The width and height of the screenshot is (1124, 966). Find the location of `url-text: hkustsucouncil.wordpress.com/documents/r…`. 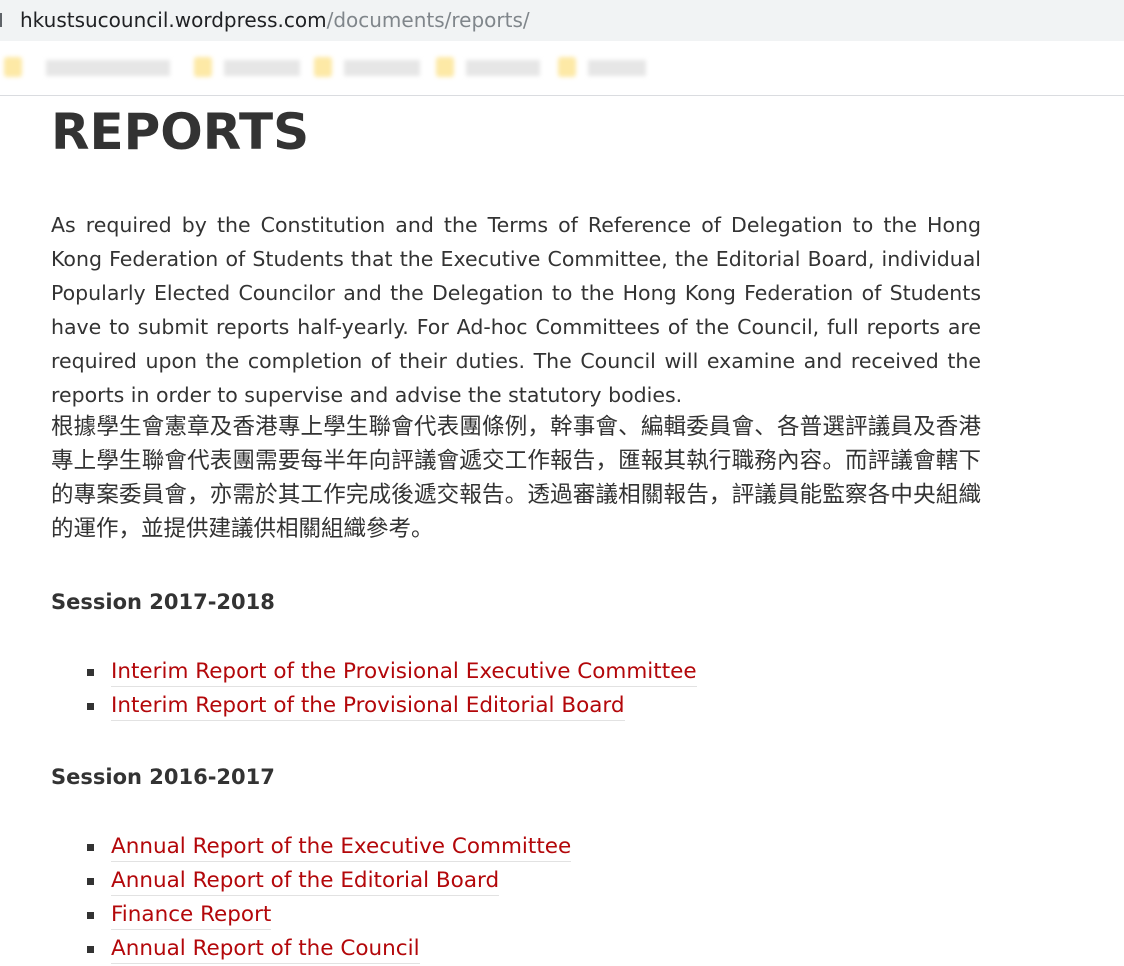

url-text: hkustsucouncil.wordpress.com/documents/r… is located at coordinates (275, 20).